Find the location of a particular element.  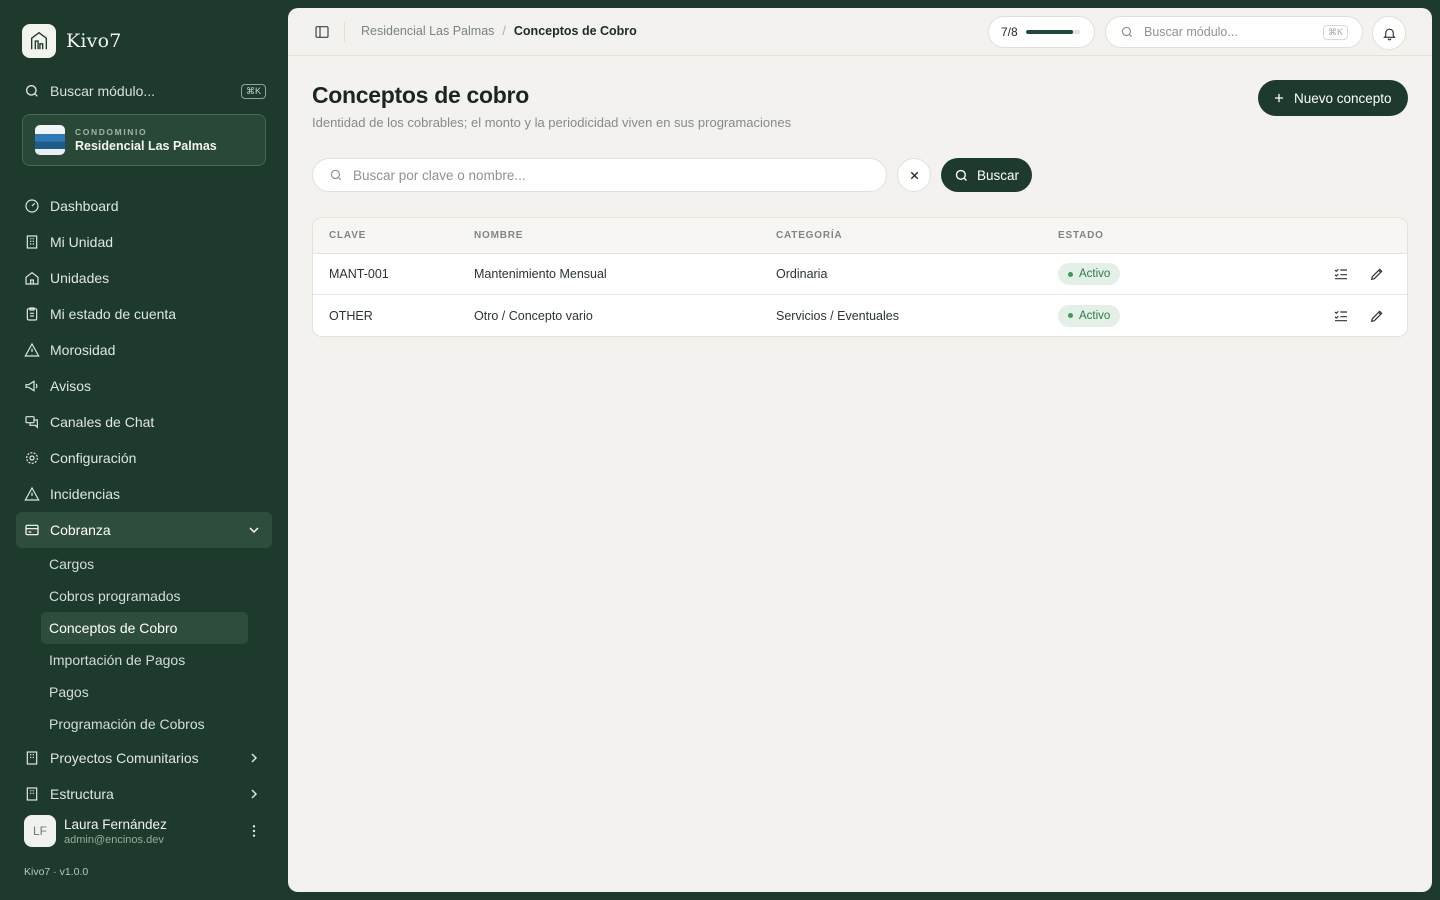

breadcrumb-current: Conceptos de Cobro is located at coordinates (575, 31).